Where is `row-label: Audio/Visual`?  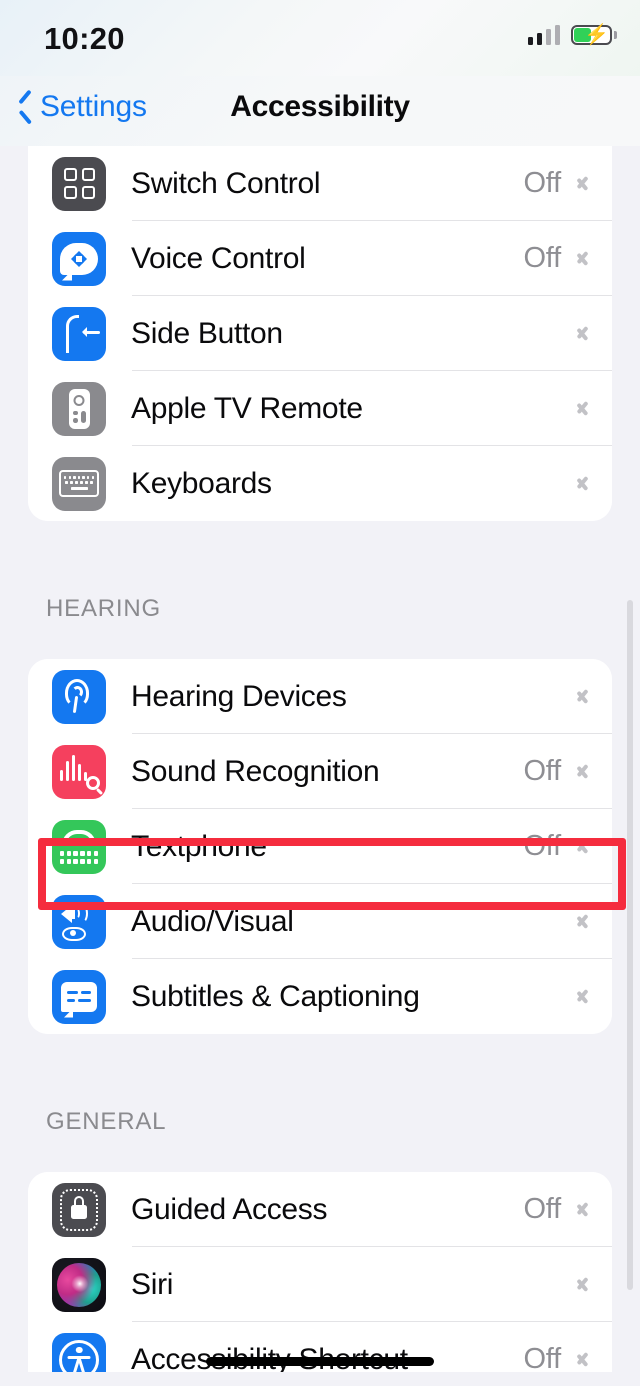
row-label: Audio/Visual is located at coordinates (212, 921).